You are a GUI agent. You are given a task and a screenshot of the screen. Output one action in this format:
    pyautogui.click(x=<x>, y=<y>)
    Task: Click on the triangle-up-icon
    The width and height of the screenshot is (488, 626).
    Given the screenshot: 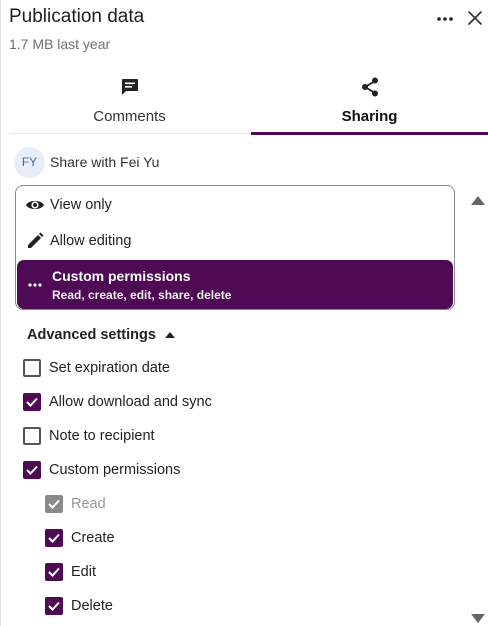 What is the action you would take?
    pyautogui.click(x=478, y=200)
    